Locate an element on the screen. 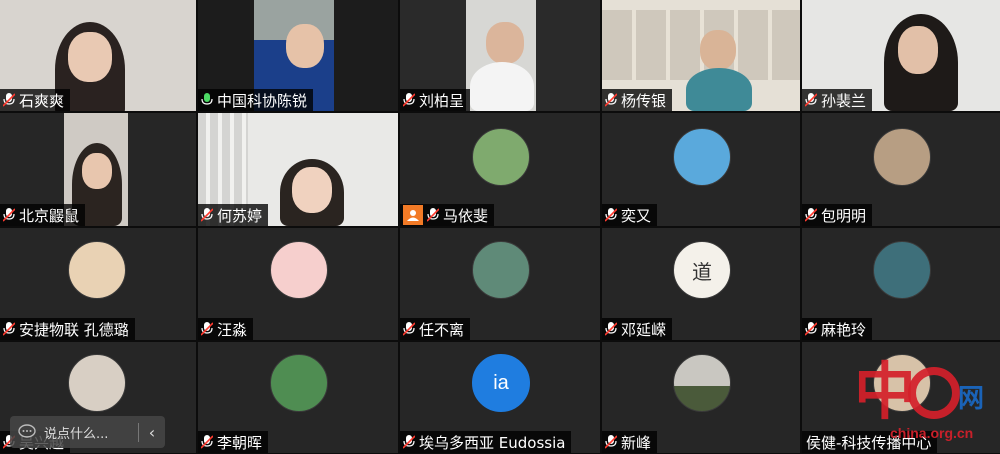  avatar-tile: 奕又 is located at coordinates (701, 169).